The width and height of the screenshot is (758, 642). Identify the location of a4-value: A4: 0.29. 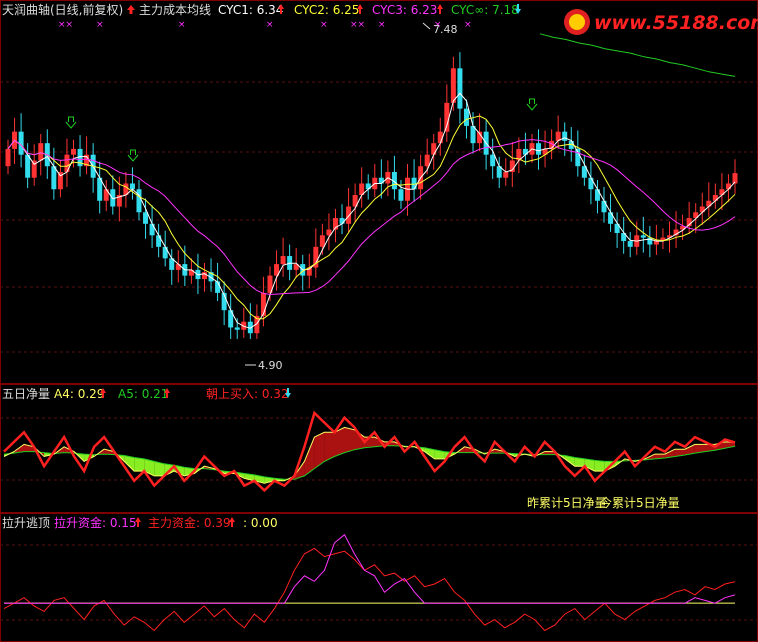
(79, 394).